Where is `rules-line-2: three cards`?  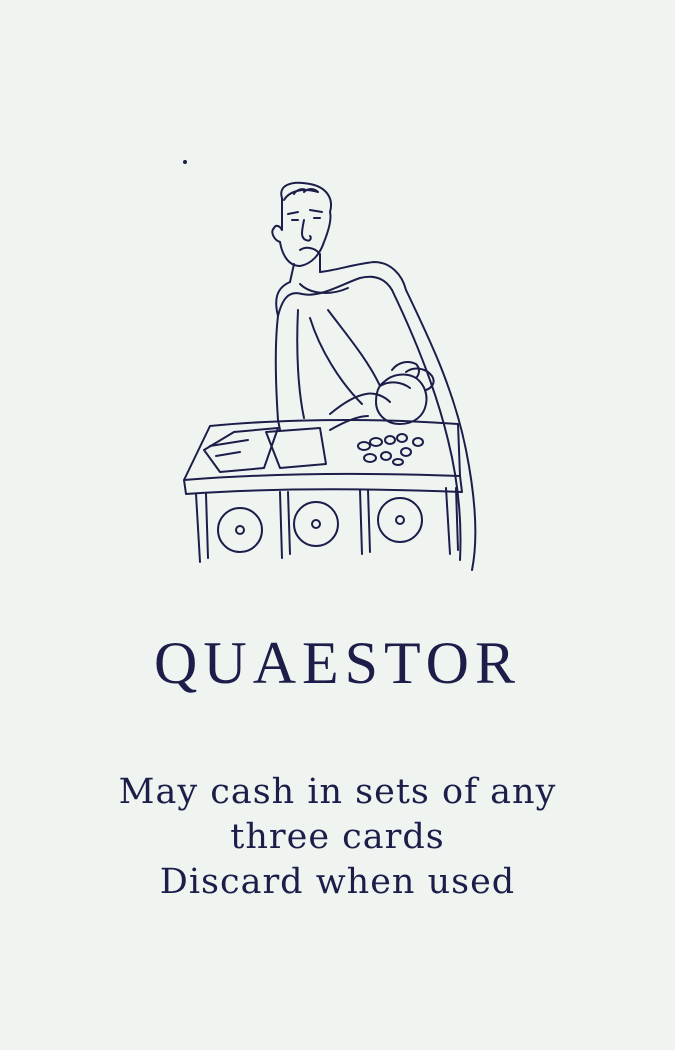
rules-line-2: three cards is located at coordinates (337, 837).